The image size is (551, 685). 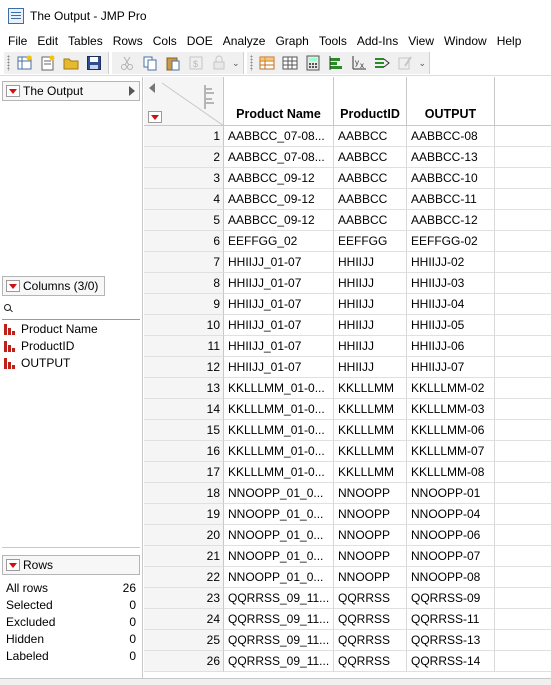 What do you see at coordinates (451, 577) in the screenshot?
I see `table-cell: NNOOPP-08` at bounding box center [451, 577].